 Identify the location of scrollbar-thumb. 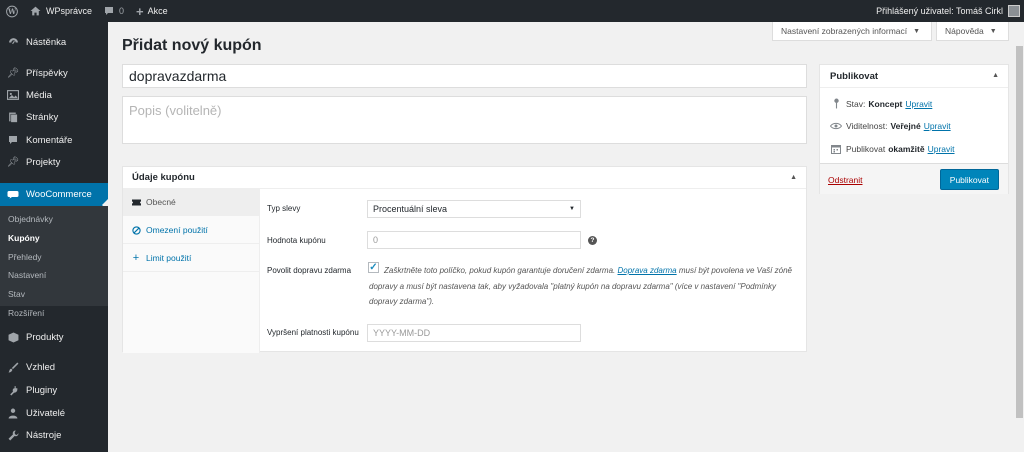
(1019, 232).